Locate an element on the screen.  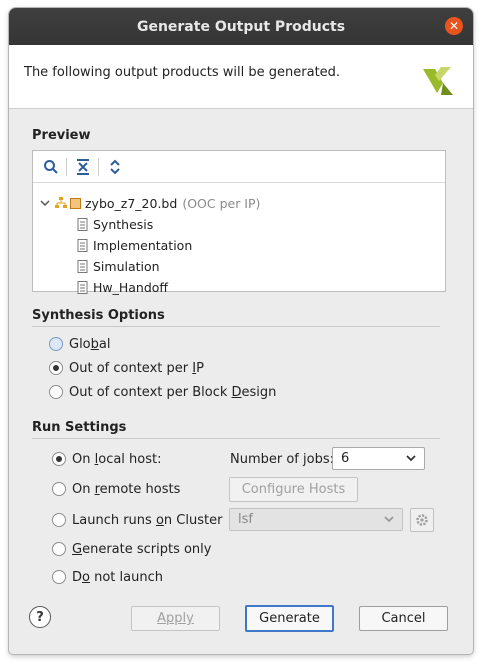
tree-item-label: Hw_Handoff is located at coordinates (131, 287).